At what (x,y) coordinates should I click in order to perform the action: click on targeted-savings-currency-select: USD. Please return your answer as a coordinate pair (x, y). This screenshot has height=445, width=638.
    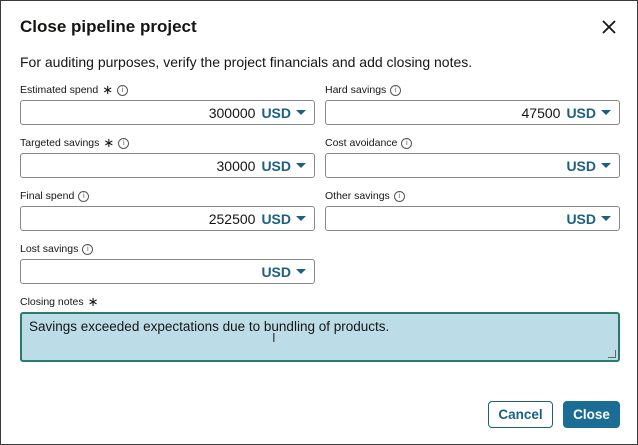
    Looking at the image, I should click on (287, 166).